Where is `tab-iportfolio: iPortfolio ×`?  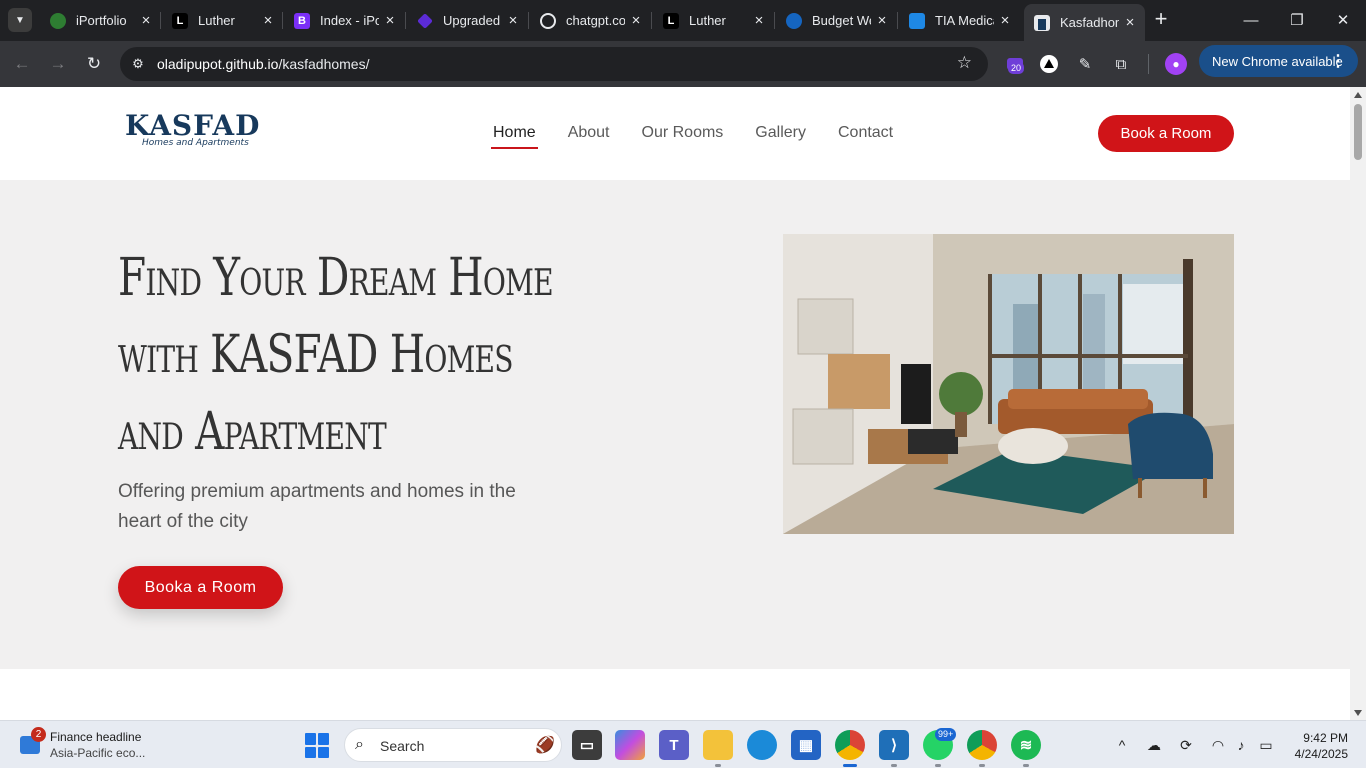
tab-iportfolio: iPortfolio × is located at coordinates (100, 20).